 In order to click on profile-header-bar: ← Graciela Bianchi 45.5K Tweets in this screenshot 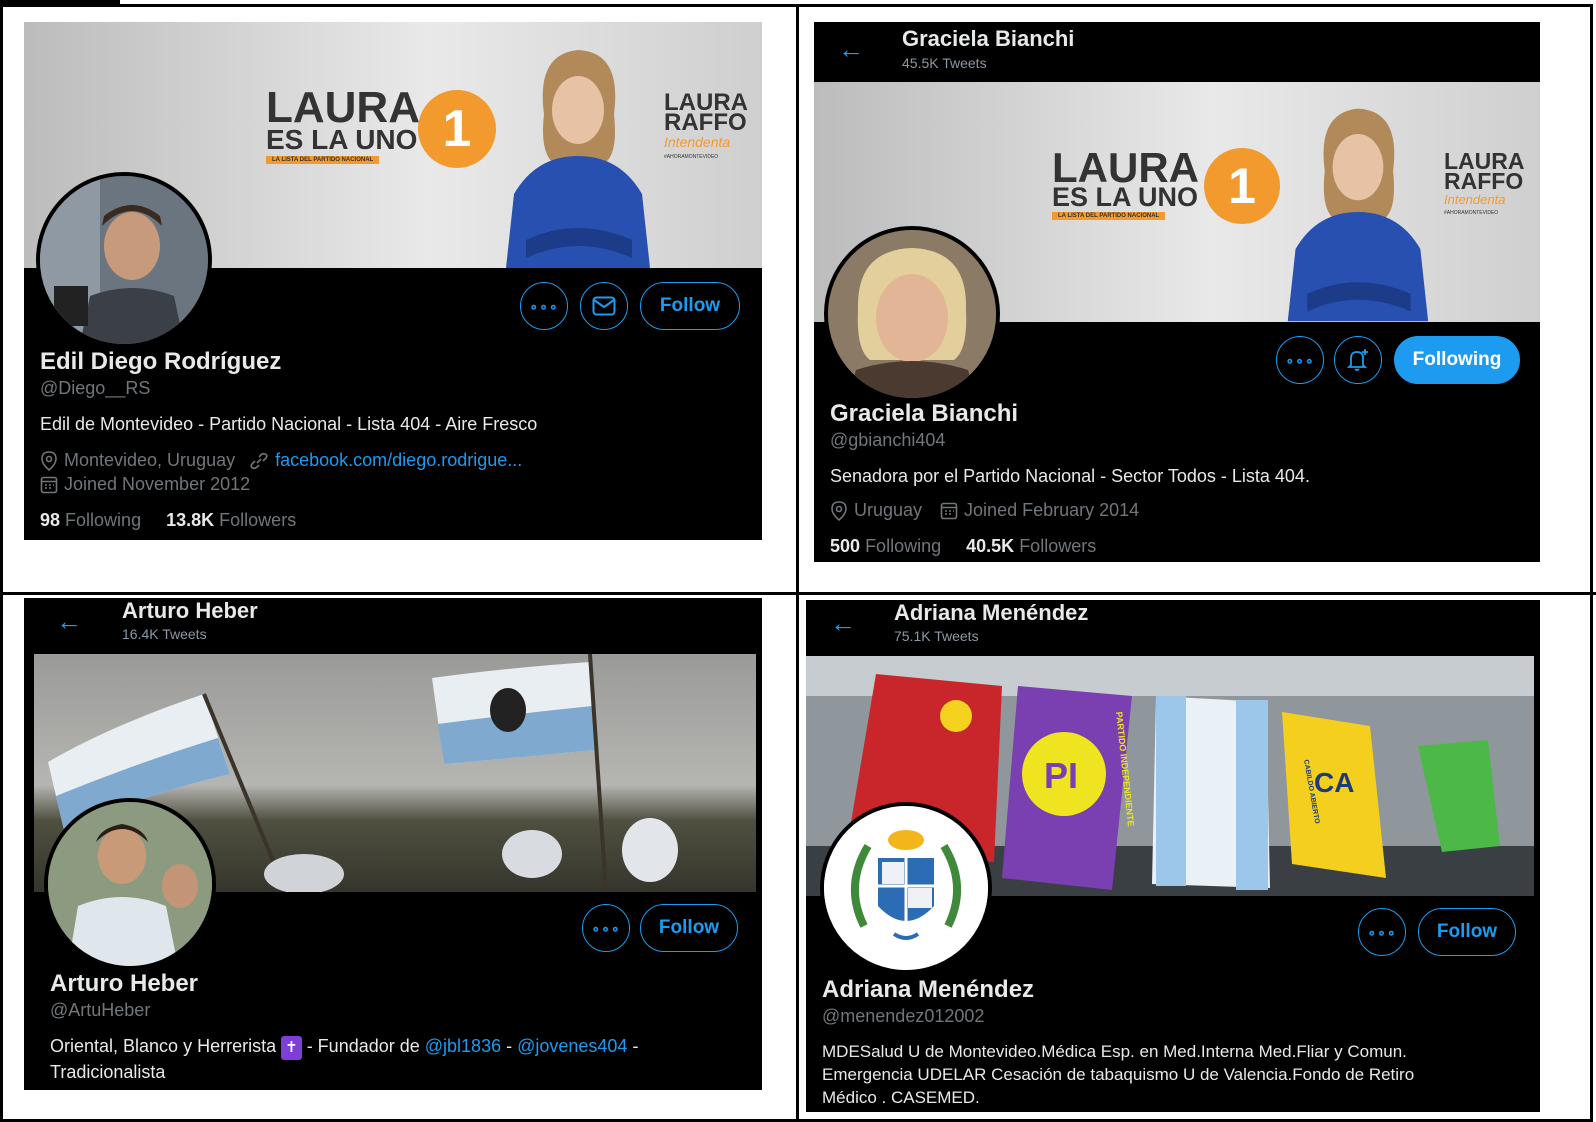, I will do `click(1177, 52)`.